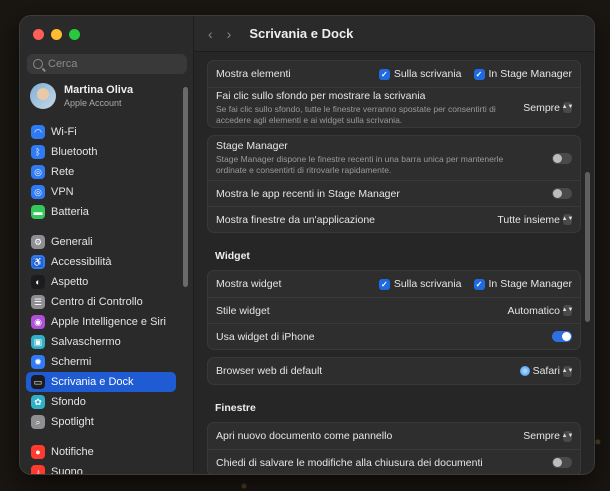 This screenshot has height=491, width=610. I want to click on stage-manager-toggle, so click(562, 158).